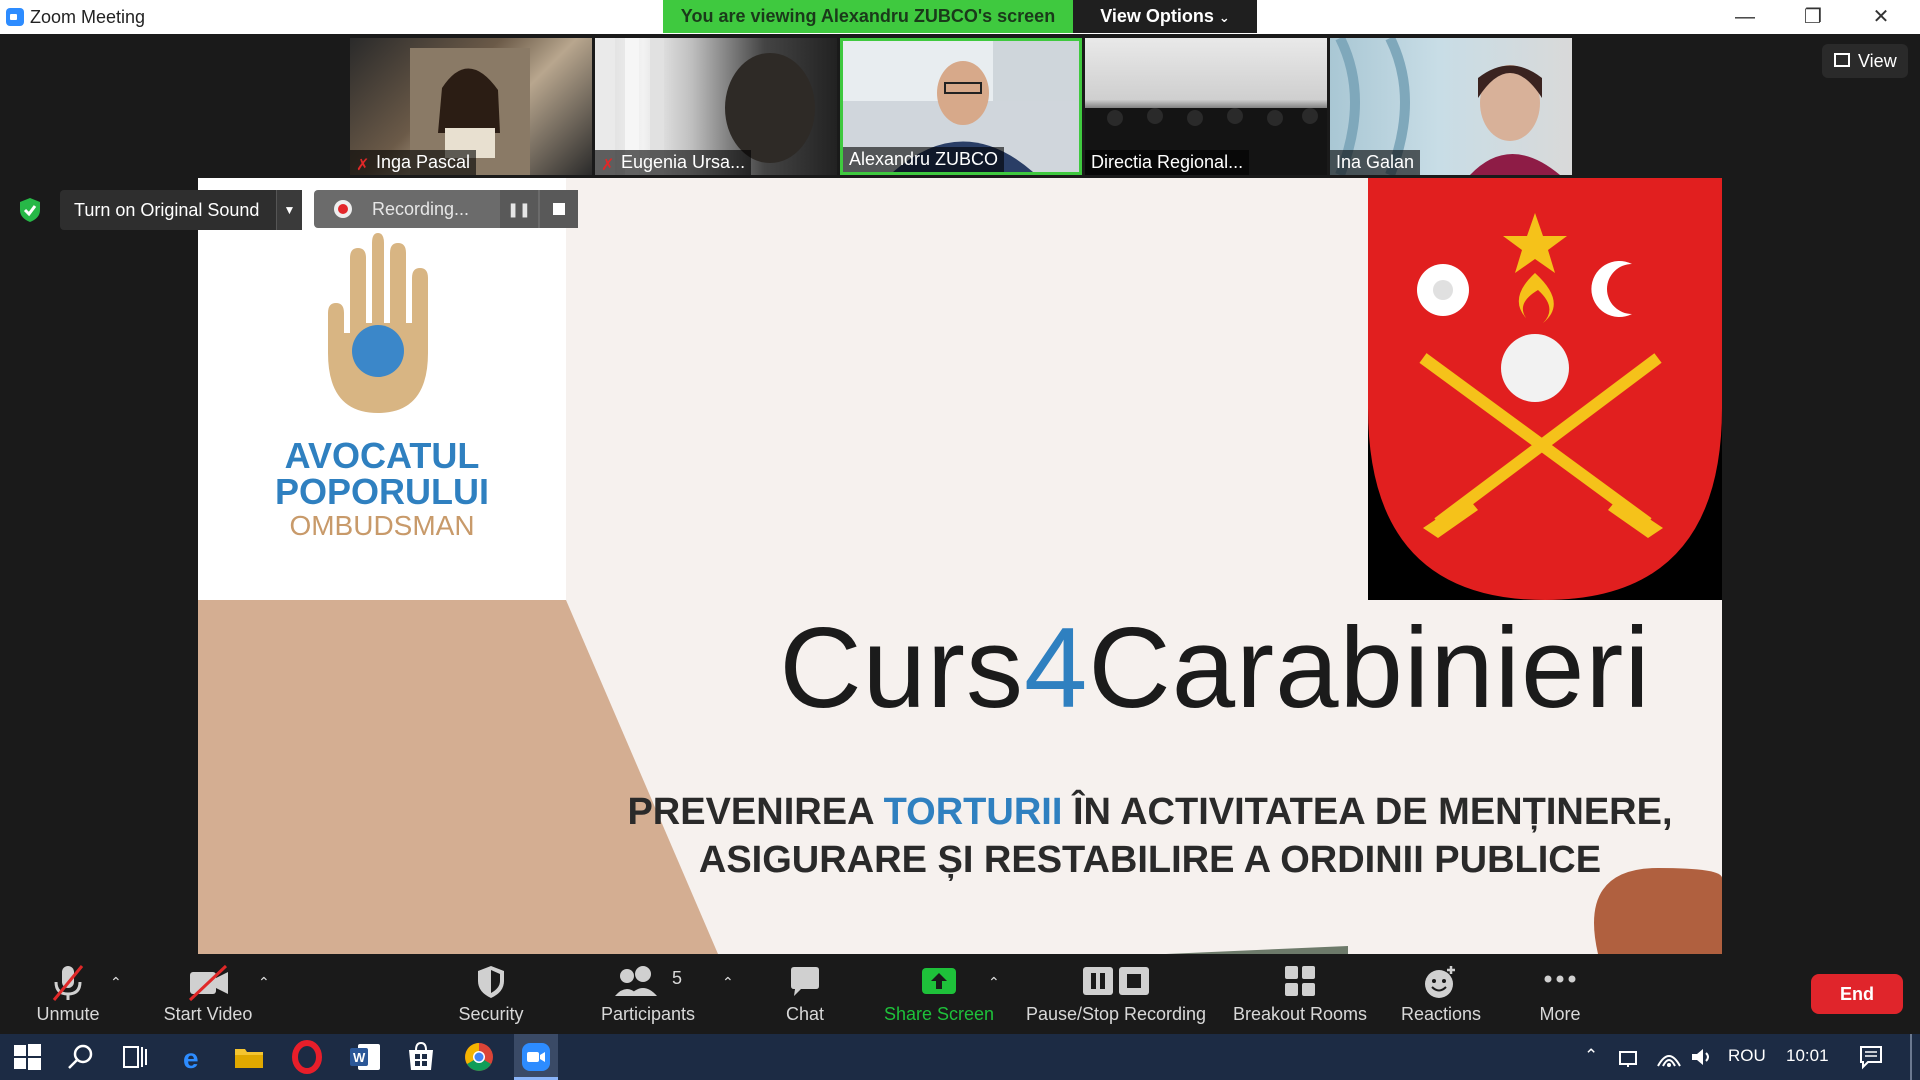  I want to click on pause-recording-button: ❚❚, so click(519, 209).